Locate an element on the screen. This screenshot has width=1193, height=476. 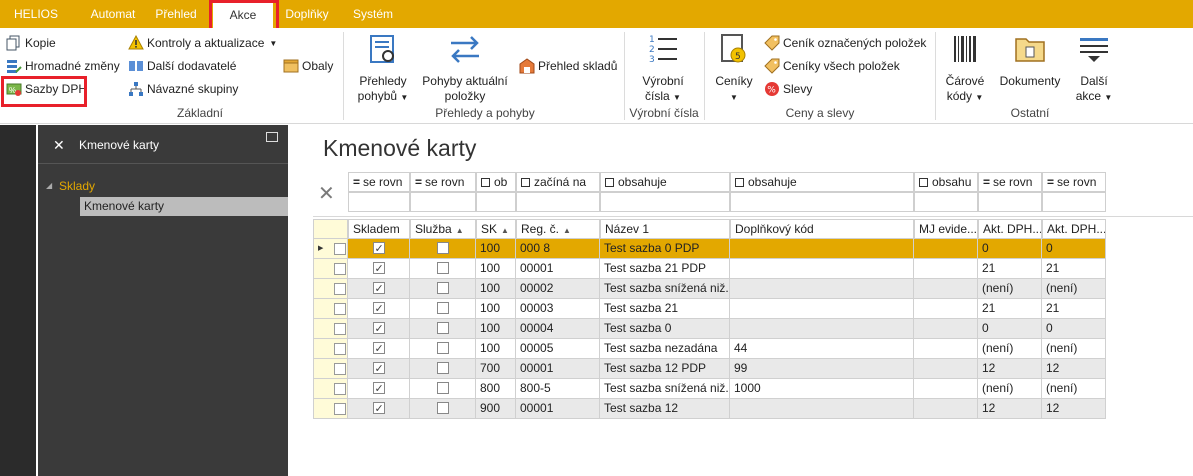
filter-value-sk is located at coordinates (496, 202).